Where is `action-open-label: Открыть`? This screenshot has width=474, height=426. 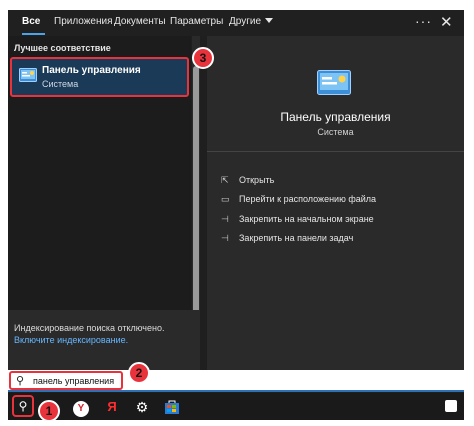 action-open-label: Открыть is located at coordinates (257, 180).